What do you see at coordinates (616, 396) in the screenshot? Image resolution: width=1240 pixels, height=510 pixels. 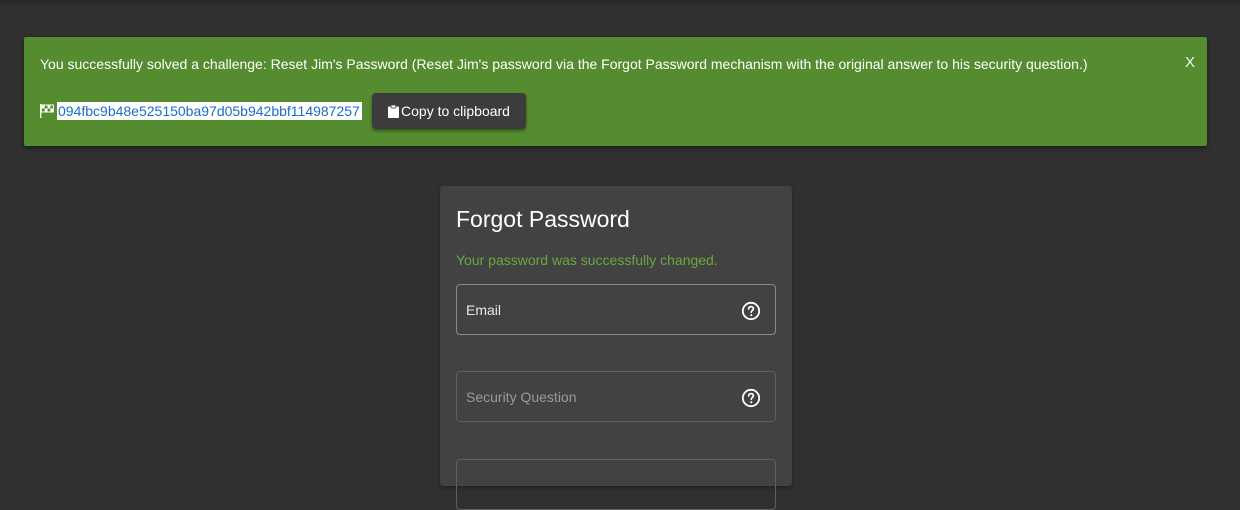 I see `security-question-field: Security Question` at bounding box center [616, 396].